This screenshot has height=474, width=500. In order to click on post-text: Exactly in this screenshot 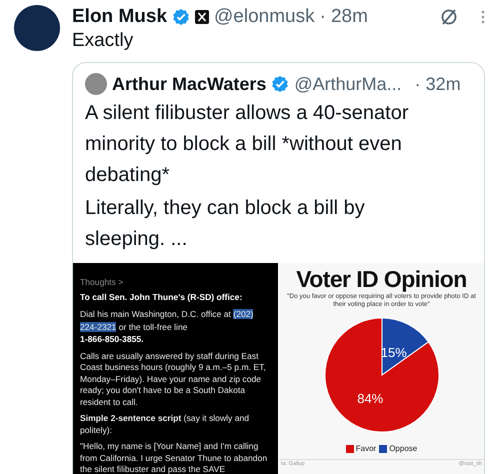, I will do `click(103, 41)`.